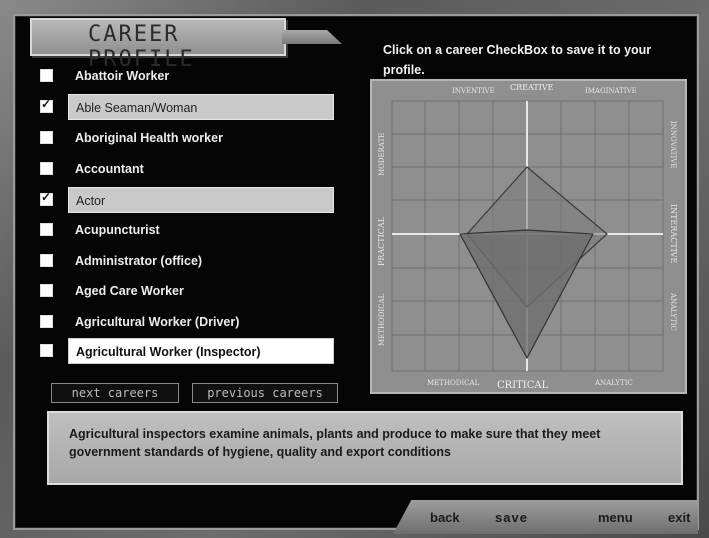 The image size is (709, 538). I want to click on career-row: Acupuncturist, so click(189, 230).